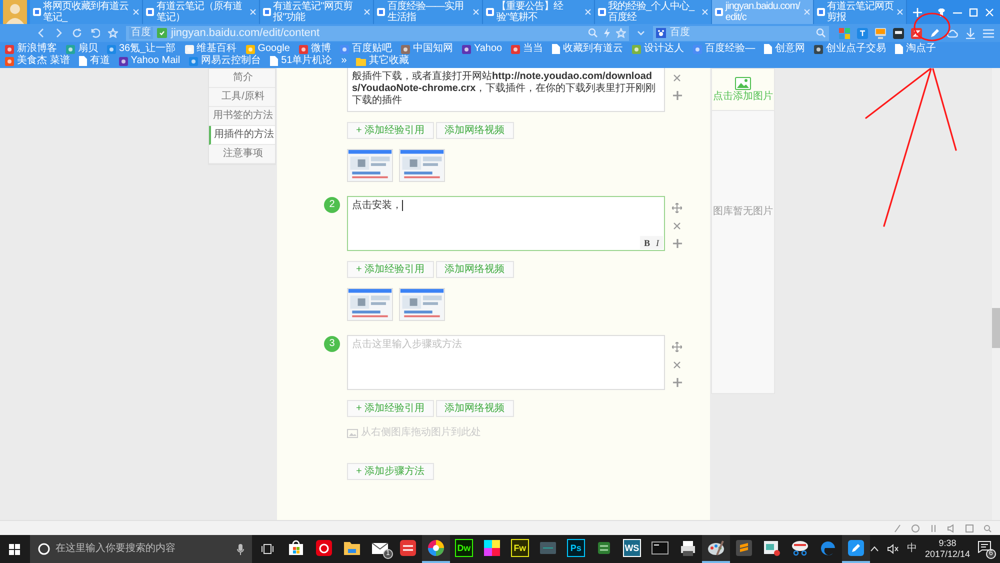 The width and height of the screenshot is (1000, 563). I want to click on browser-tab: 【重要公告】经验"笔耕不, so click(539, 12).